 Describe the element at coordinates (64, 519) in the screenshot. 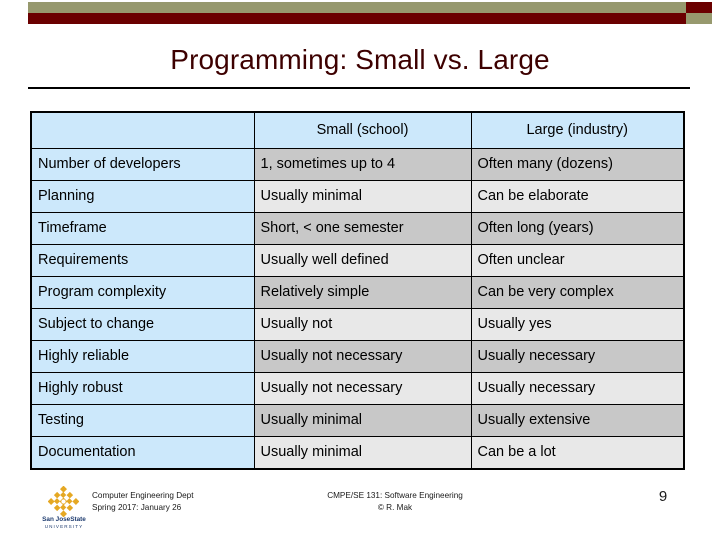

I see `sjsu-logo-name: San JoseState` at that location.